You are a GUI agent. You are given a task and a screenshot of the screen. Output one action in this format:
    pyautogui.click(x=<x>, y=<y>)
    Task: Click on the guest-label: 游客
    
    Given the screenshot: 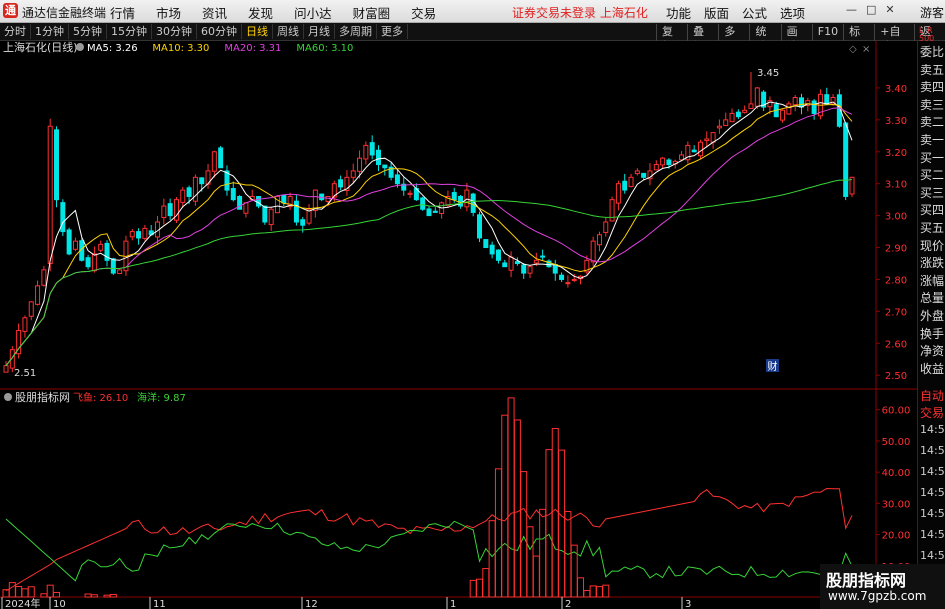 What is the action you would take?
    pyautogui.click(x=932, y=12)
    